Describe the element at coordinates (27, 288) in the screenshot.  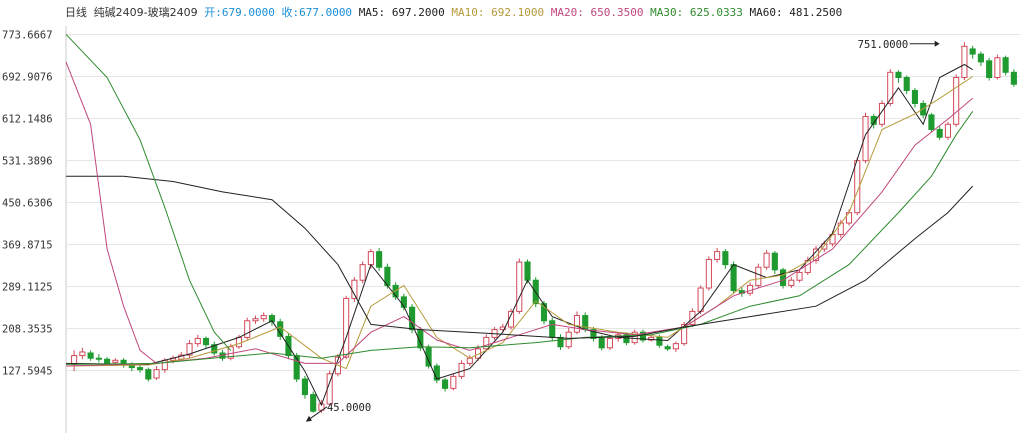
I see `y-tick-label: 289.1125` at that location.